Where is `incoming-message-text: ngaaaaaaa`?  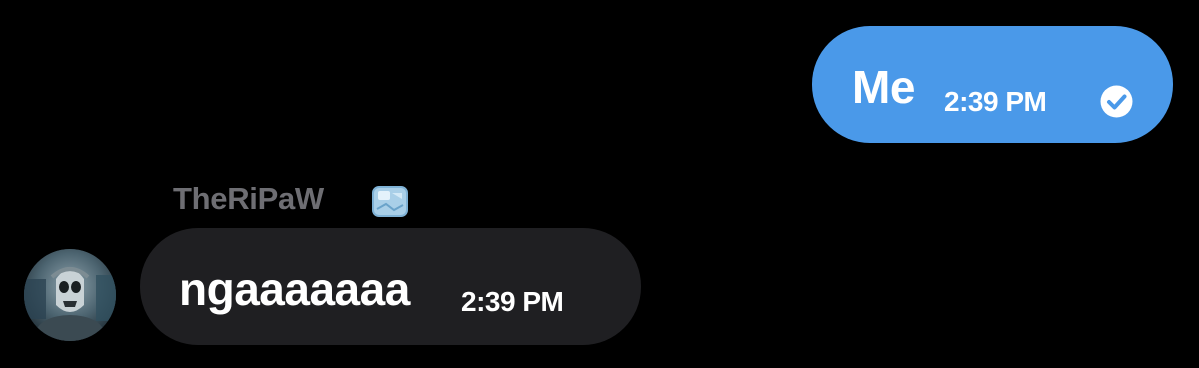
incoming-message-text: ngaaaaaaa is located at coordinates (294, 289).